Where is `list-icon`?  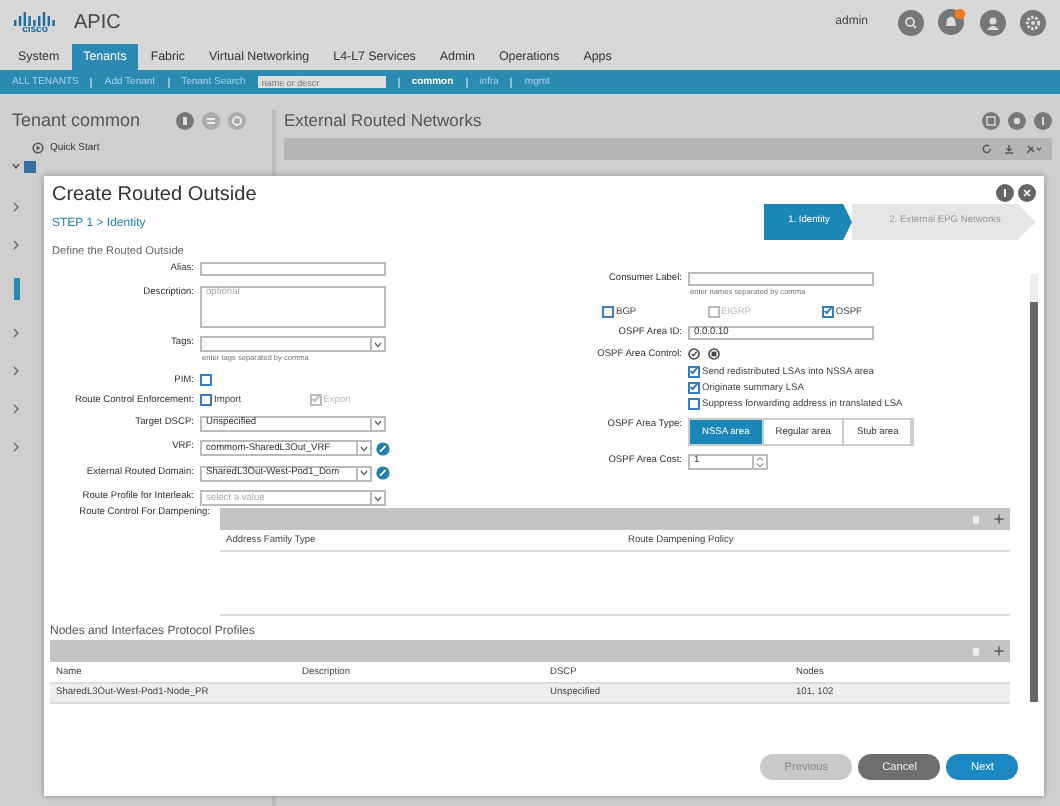
list-icon is located at coordinates (211, 120).